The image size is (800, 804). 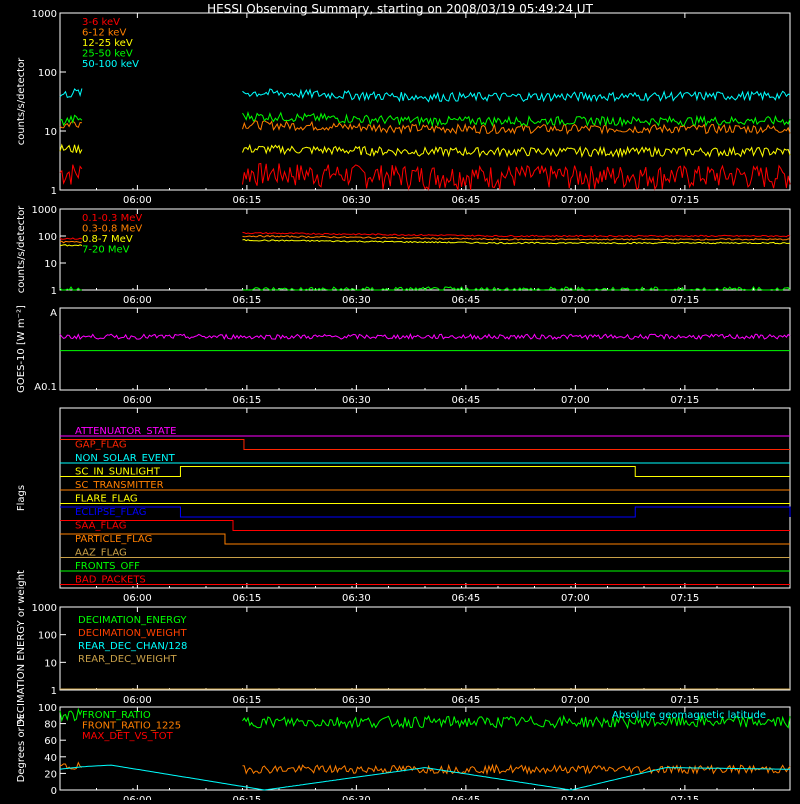 What do you see at coordinates (45, 387) in the screenshot?
I see `y-tick-label: A0.1` at bounding box center [45, 387].